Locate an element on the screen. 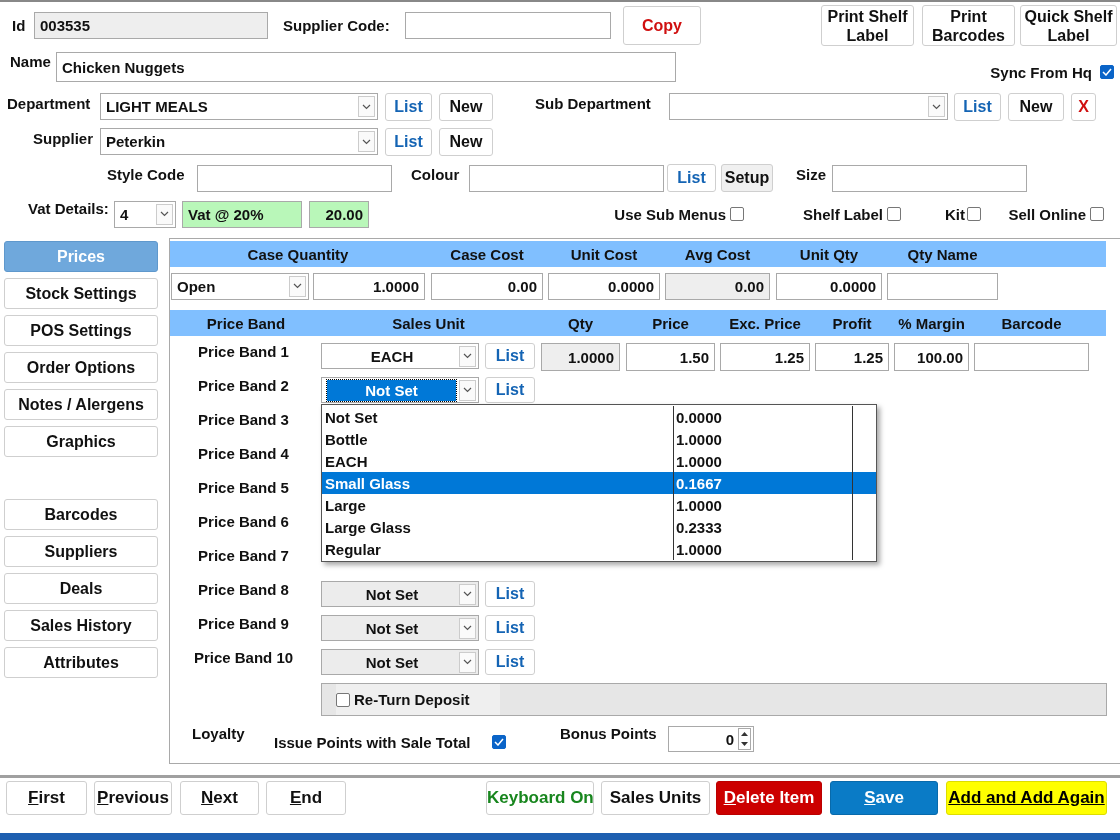 This screenshot has height=840, width=1120. field-label: Size is located at coordinates (811, 174).